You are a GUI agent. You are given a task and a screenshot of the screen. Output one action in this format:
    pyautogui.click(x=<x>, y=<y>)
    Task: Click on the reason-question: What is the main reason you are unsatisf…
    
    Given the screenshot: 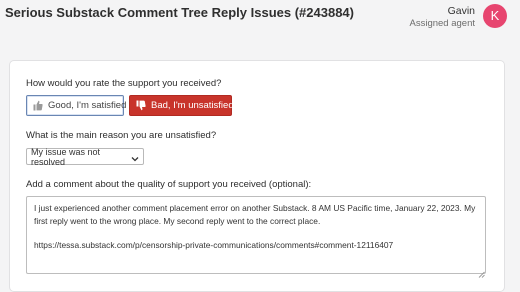 What is the action you would take?
    pyautogui.click(x=121, y=135)
    